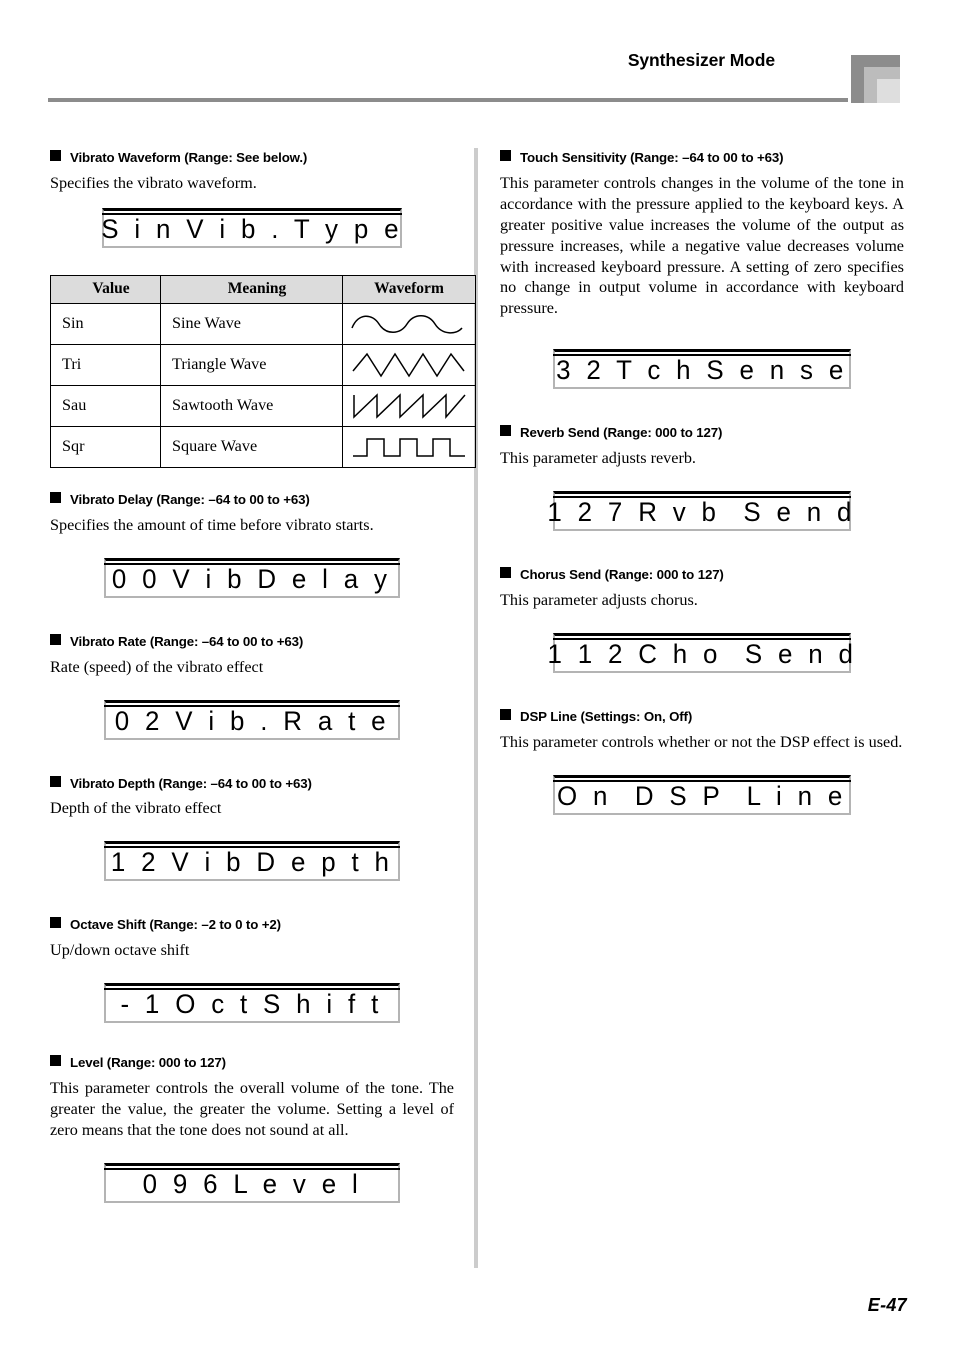 The width and height of the screenshot is (954, 1348). I want to click on lcd-display-level: 0 9 6 L e v e l, so click(252, 1182).